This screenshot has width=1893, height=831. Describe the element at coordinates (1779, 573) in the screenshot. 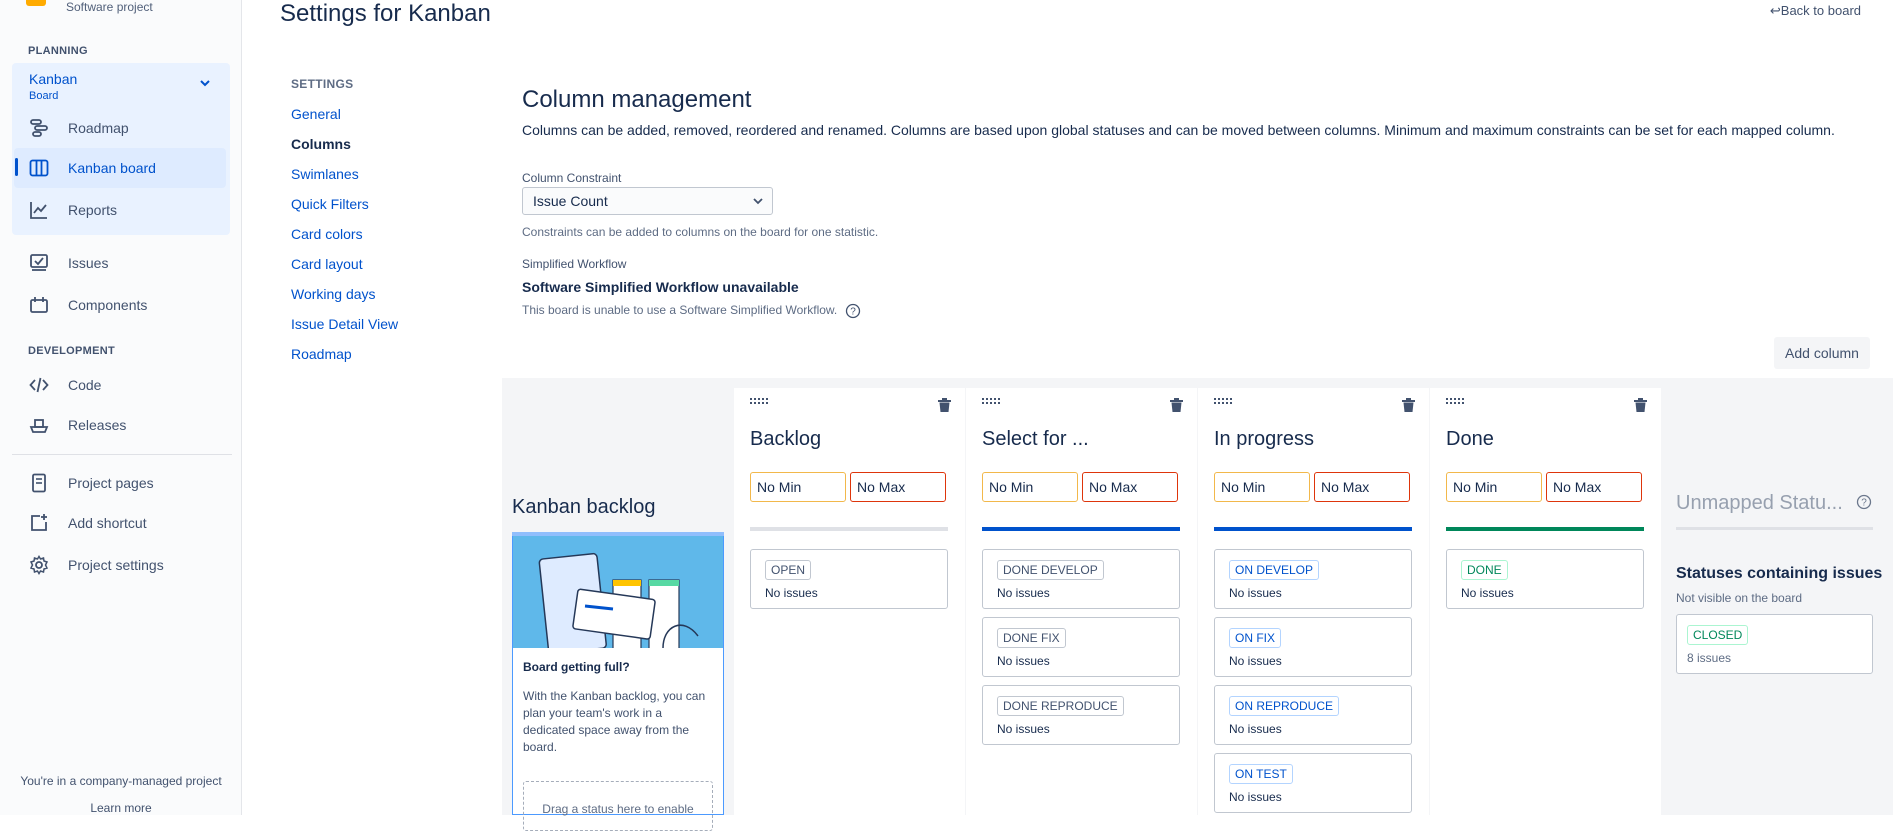

I see `unmapped-heading: Statuses containing issues` at that location.